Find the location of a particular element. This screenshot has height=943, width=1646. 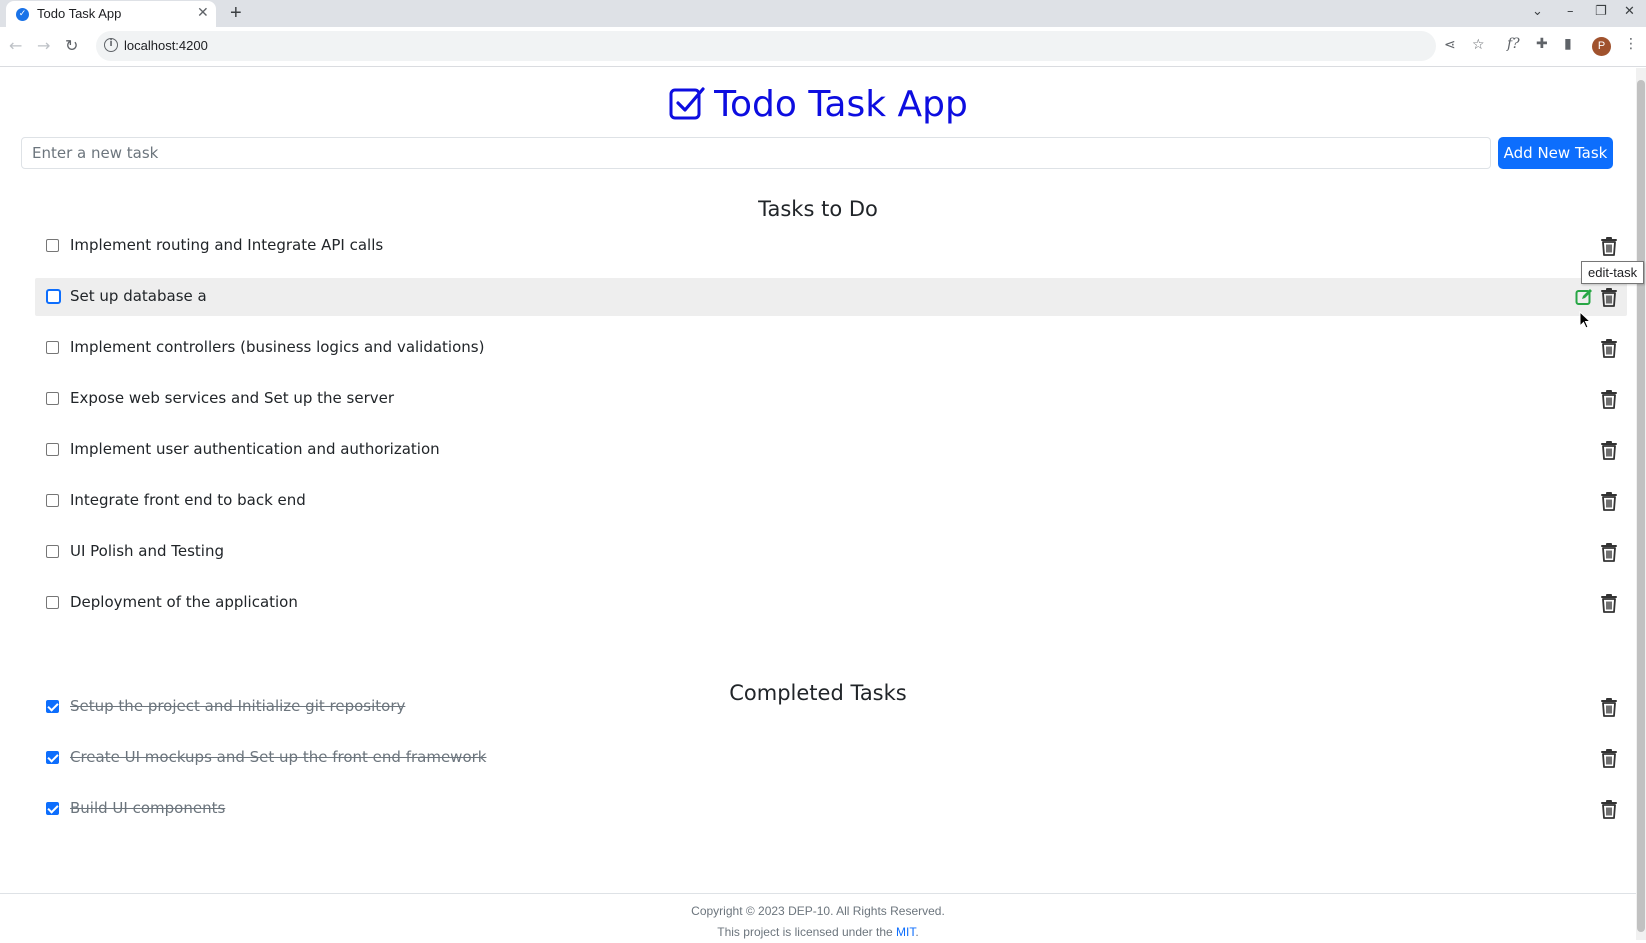

bookmark-star-icon: ☆ is located at coordinates (1478, 45).